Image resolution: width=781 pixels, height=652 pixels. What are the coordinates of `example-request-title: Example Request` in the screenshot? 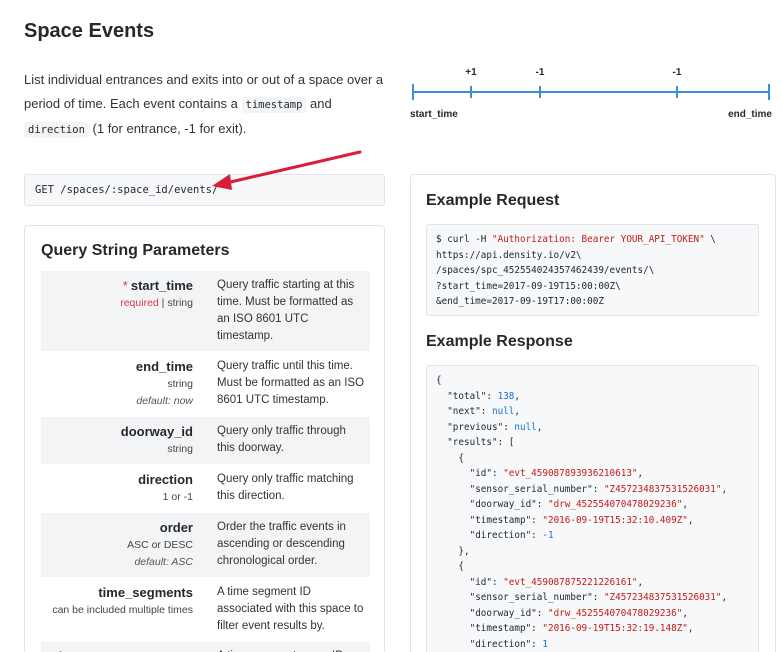 It's located at (493, 200).